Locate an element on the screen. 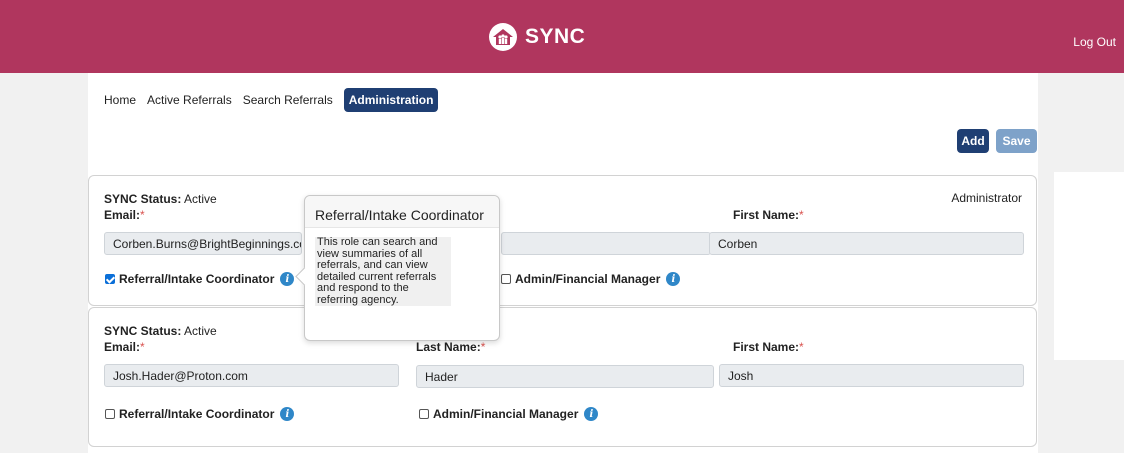 The image size is (1124, 453). nav-search-referrals: Search Referrals is located at coordinates (288, 100).